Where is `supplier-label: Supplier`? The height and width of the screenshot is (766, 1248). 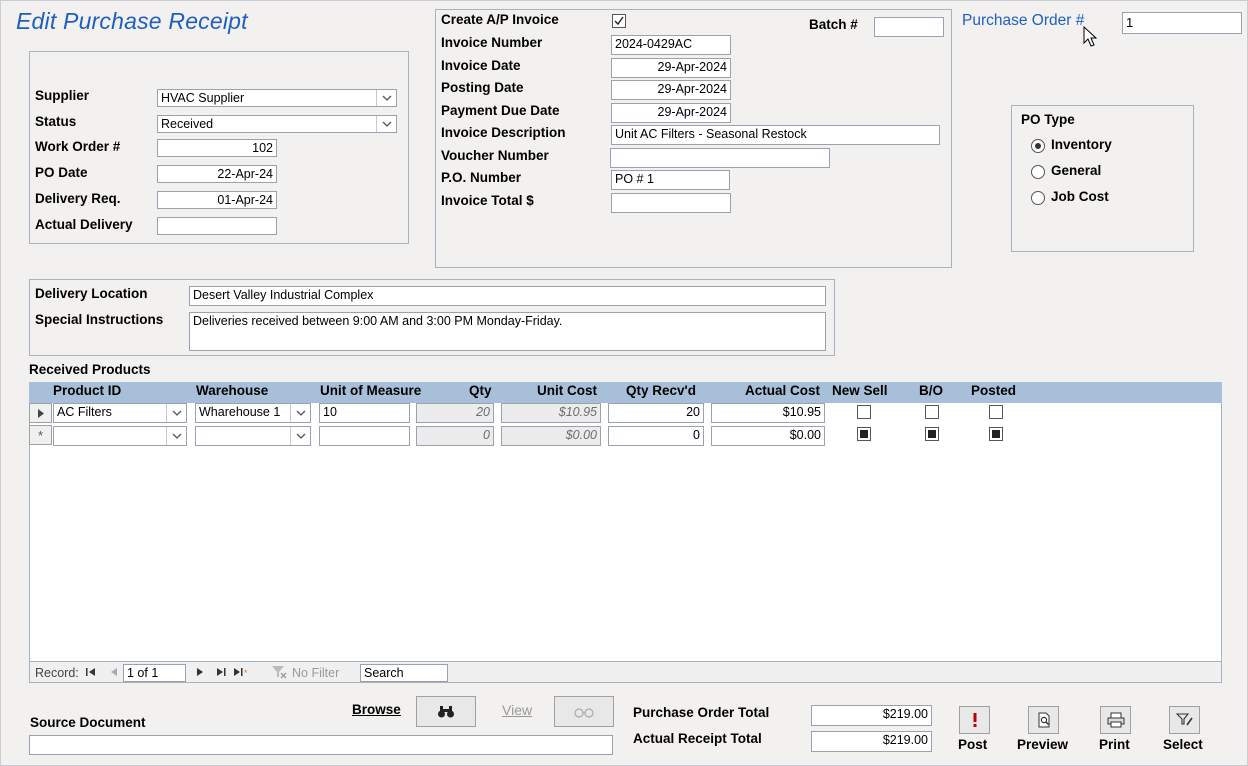 supplier-label: Supplier is located at coordinates (62, 95).